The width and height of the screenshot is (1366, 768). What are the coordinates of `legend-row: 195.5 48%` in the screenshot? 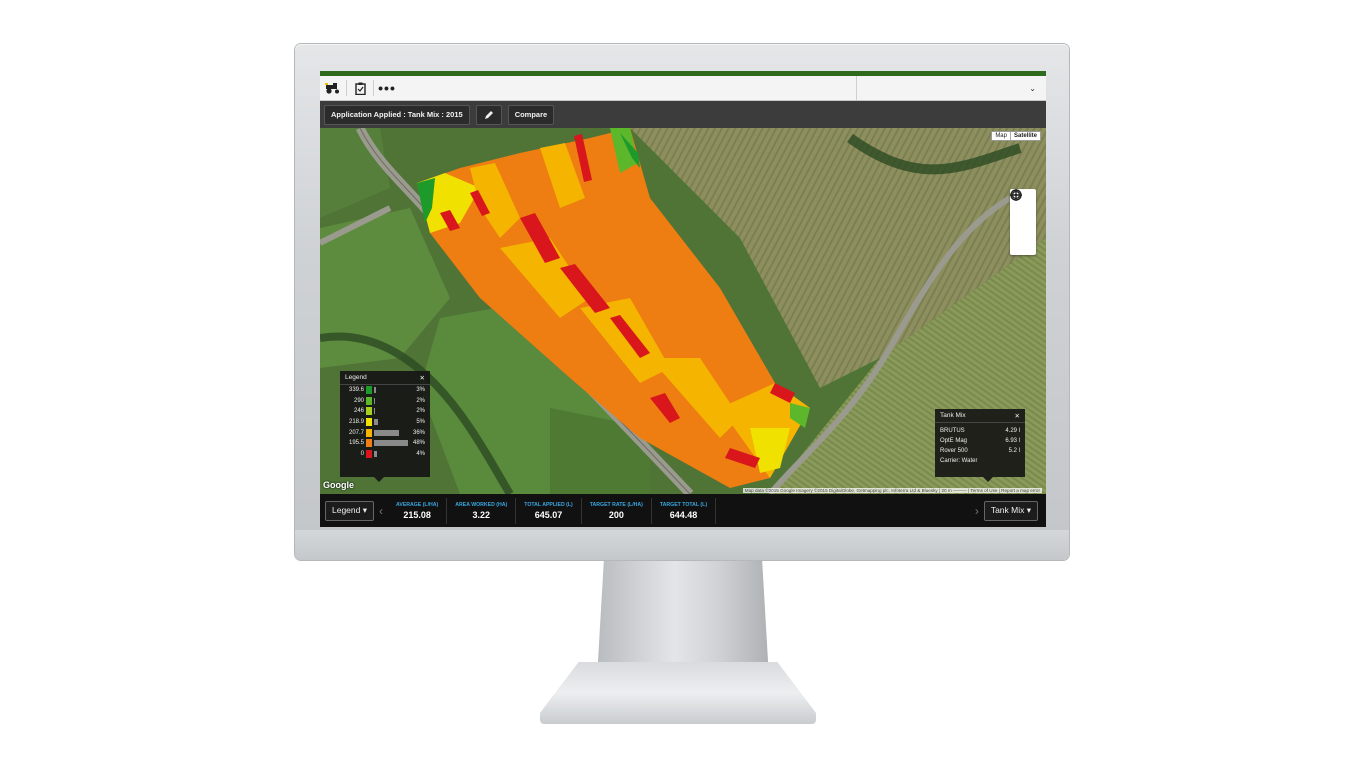 It's located at (385, 443).